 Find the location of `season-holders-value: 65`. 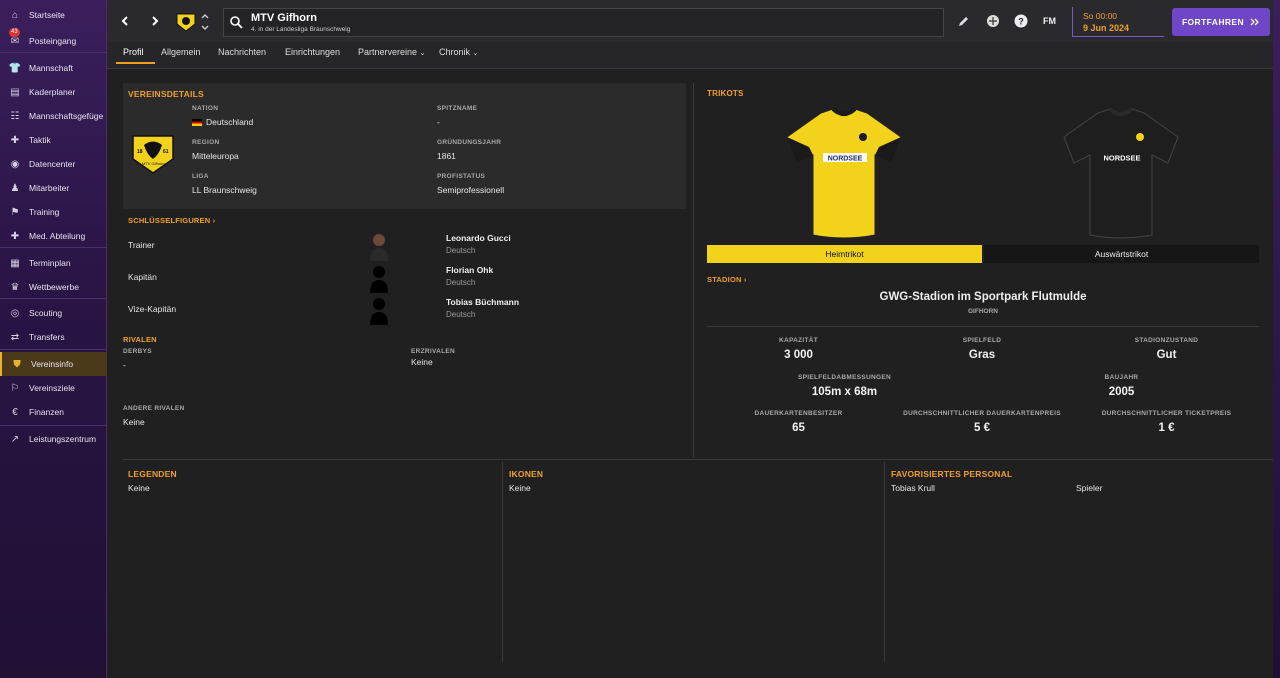

season-holders-value: 65 is located at coordinates (798, 428).